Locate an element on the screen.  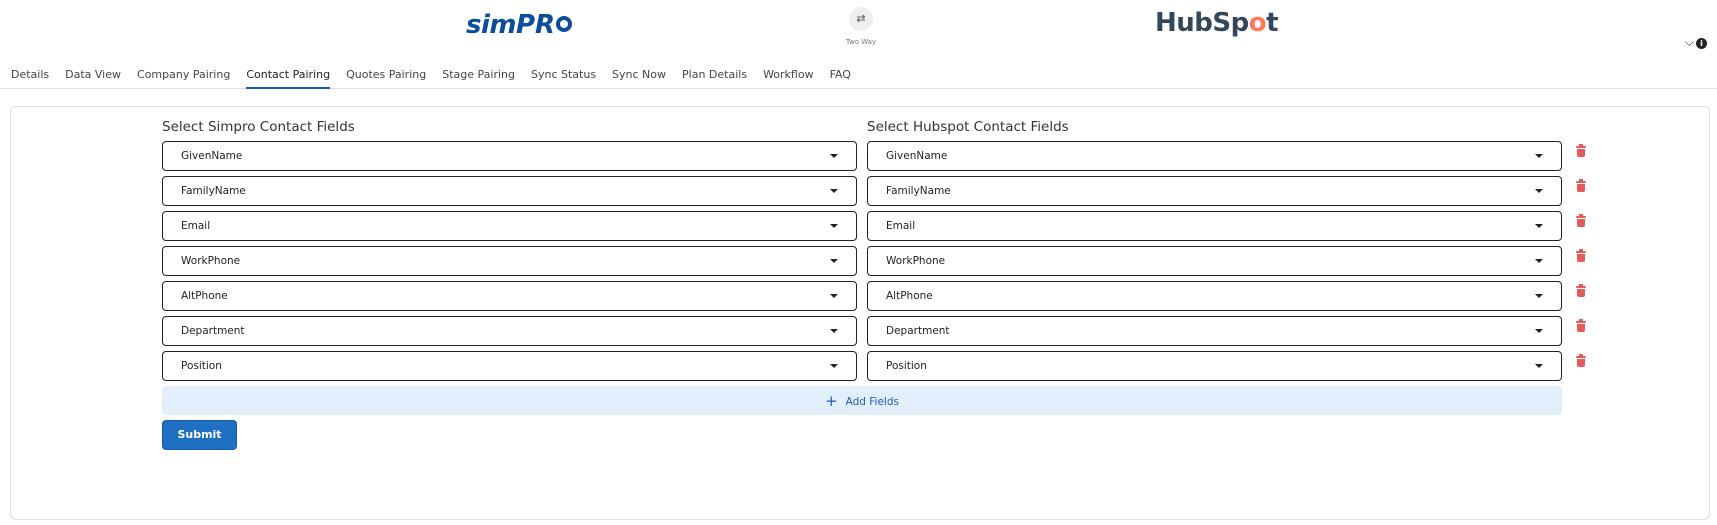
chevron-down-icon: ⌵ is located at coordinates (1689, 42).